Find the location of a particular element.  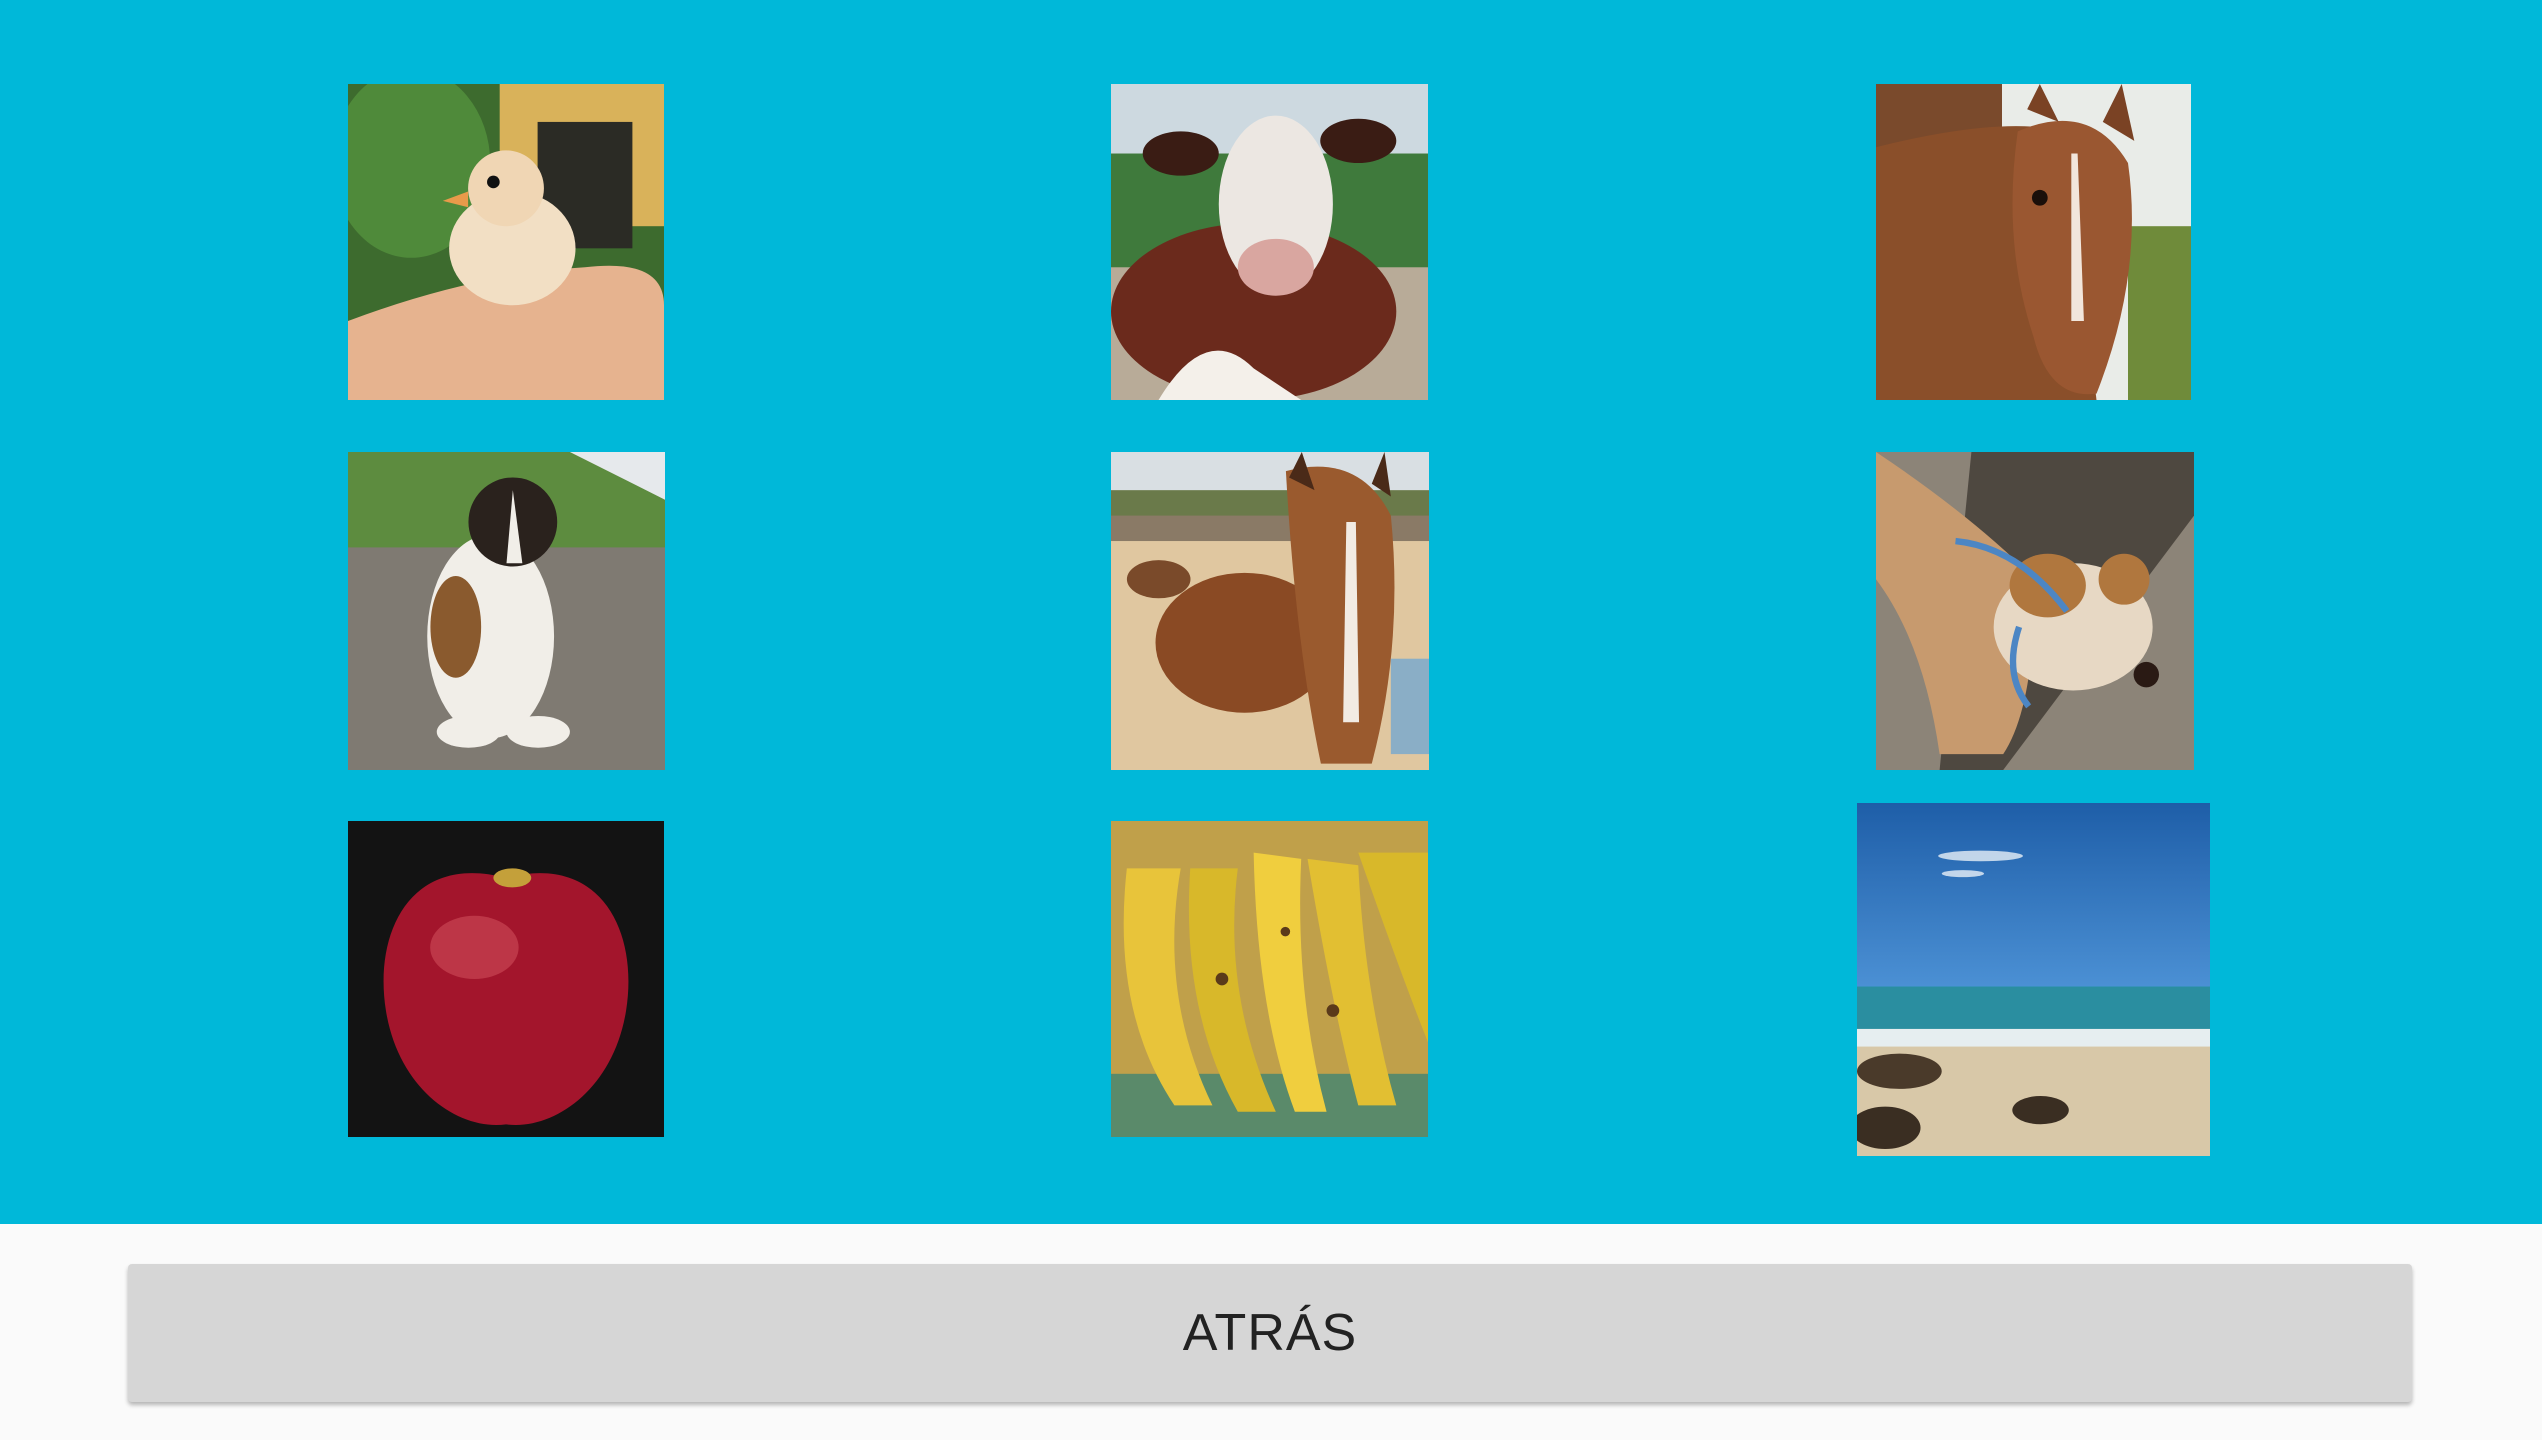

image-tile-chick is located at coordinates (506, 242).